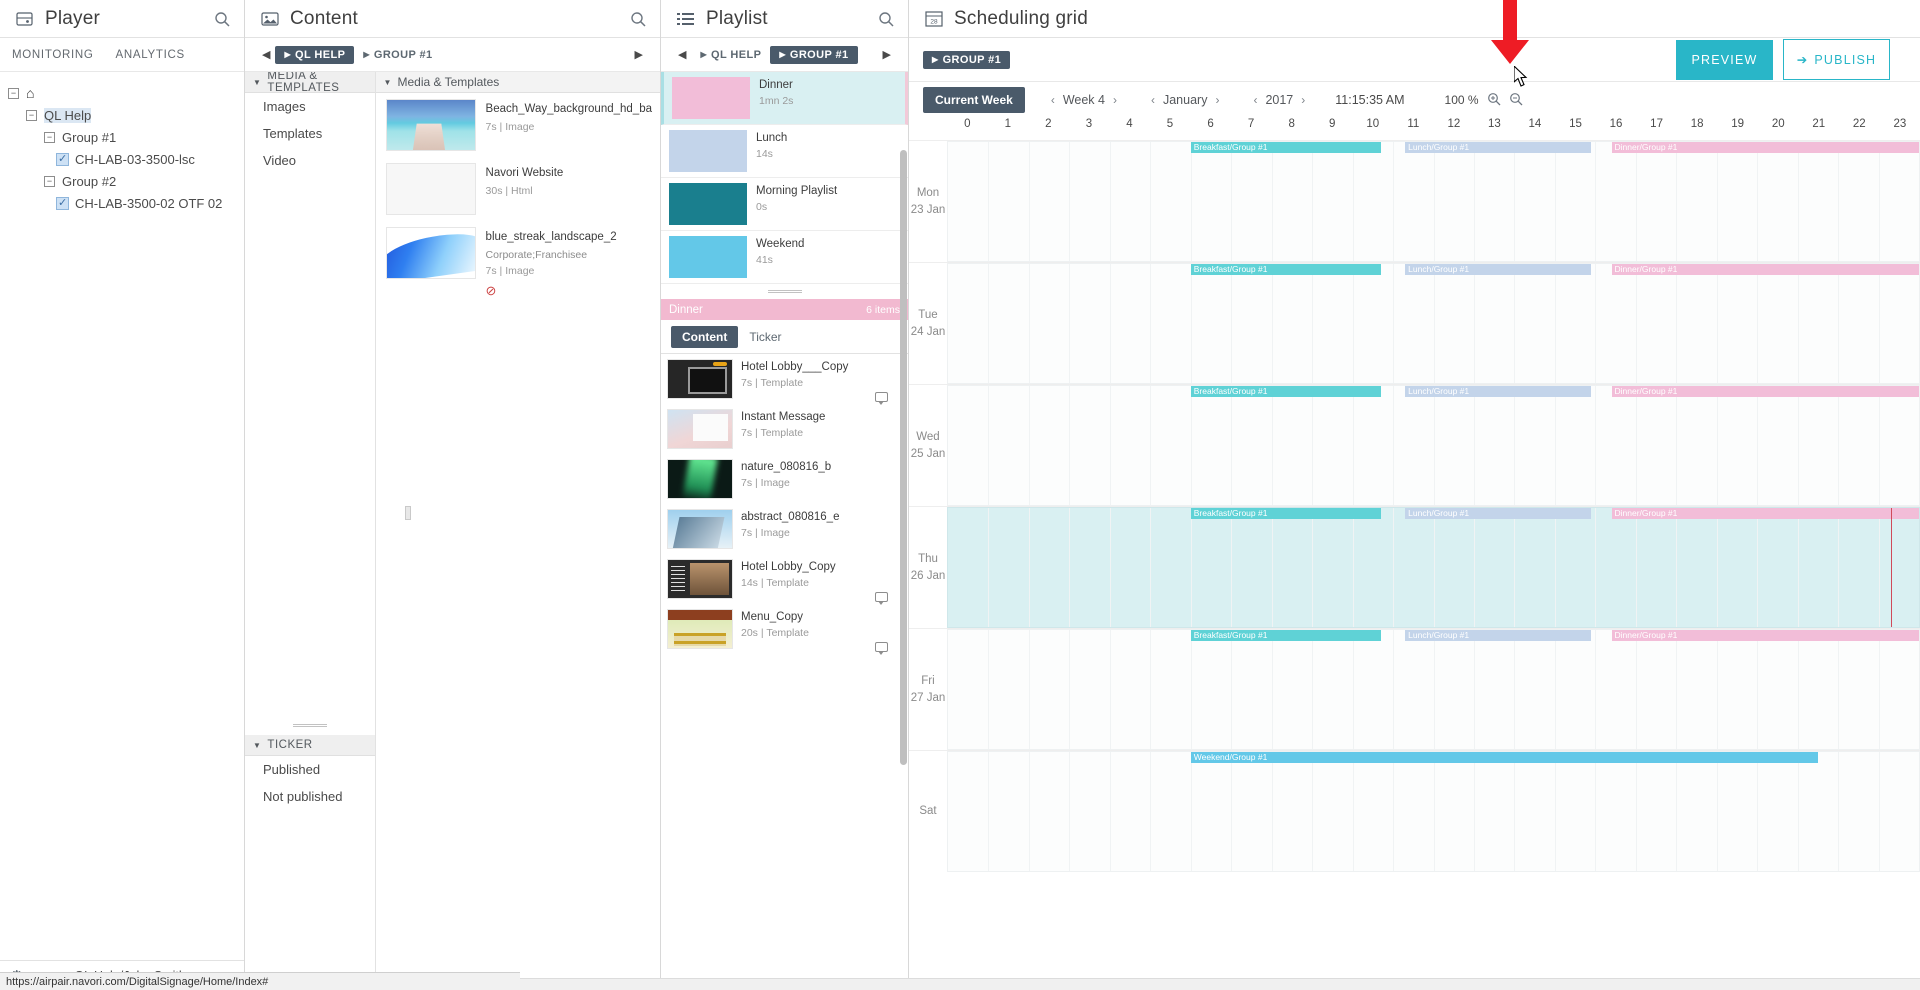 The width and height of the screenshot is (1920, 990). What do you see at coordinates (1504, 757) in the screenshot?
I see `schedule-event: Weekend/Group #1` at bounding box center [1504, 757].